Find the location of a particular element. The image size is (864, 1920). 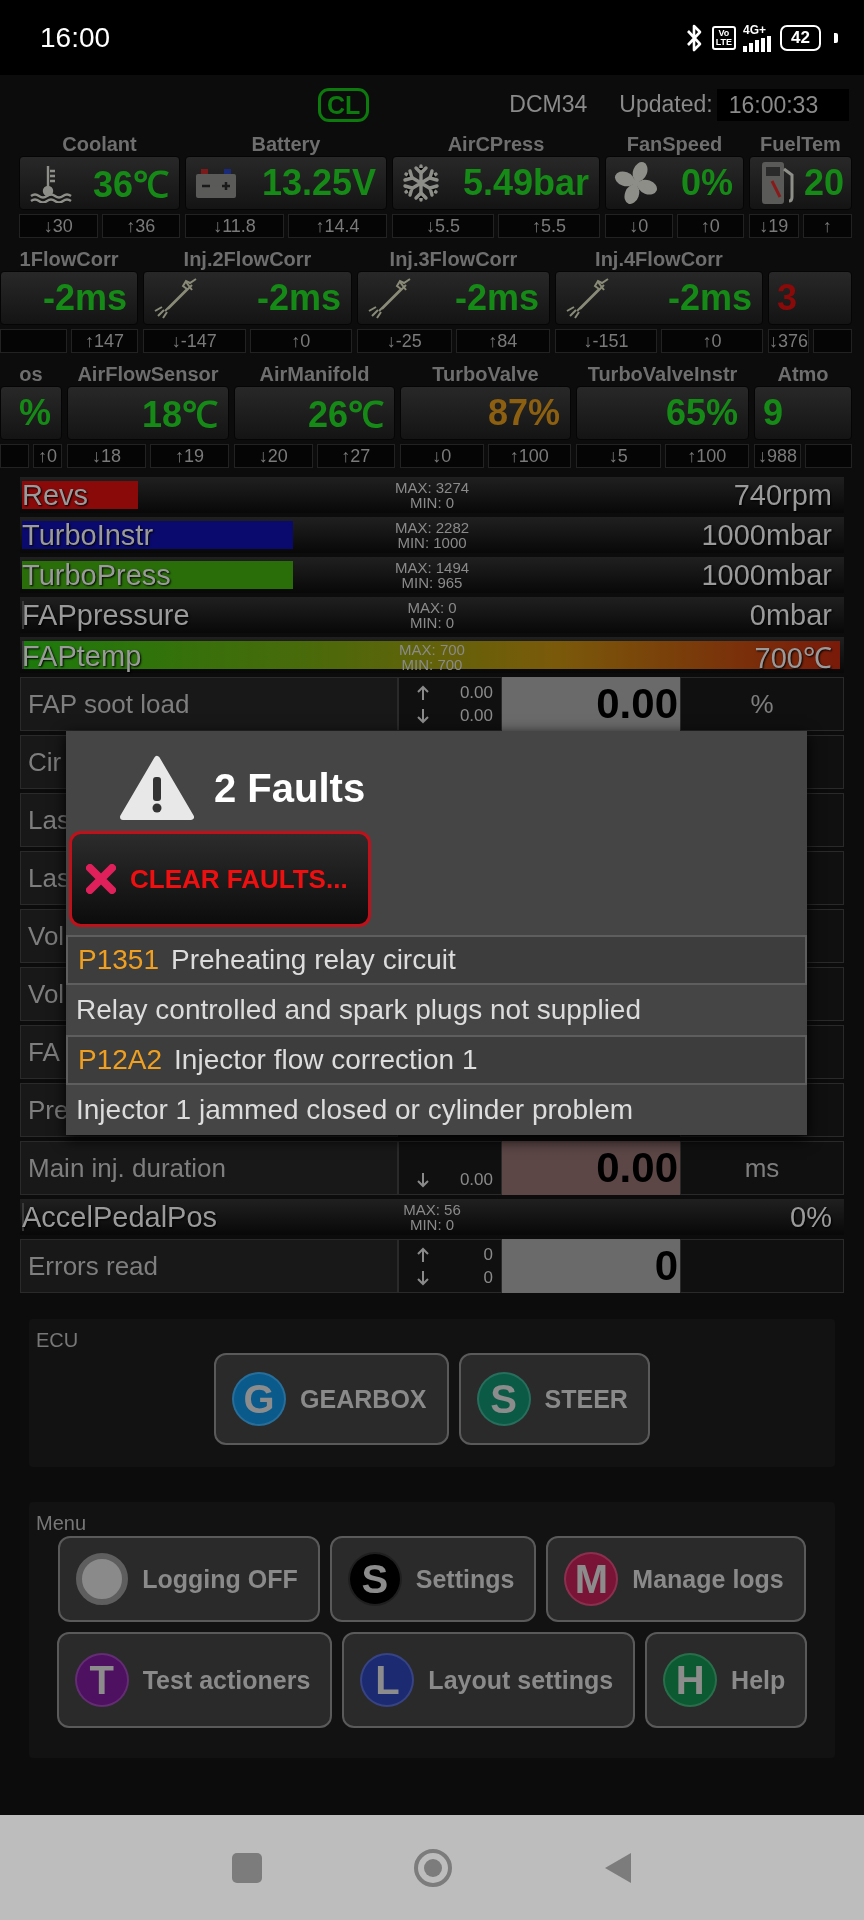

bar-reading: 740rpm is located at coordinates (782, 495).